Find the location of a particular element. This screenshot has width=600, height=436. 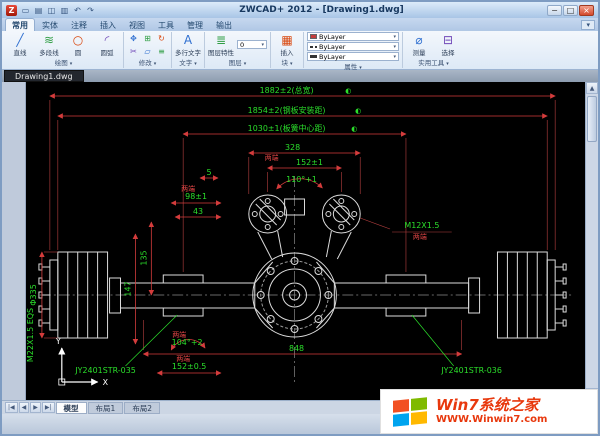

dim-98: 98±1 is located at coordinates (196, 196).